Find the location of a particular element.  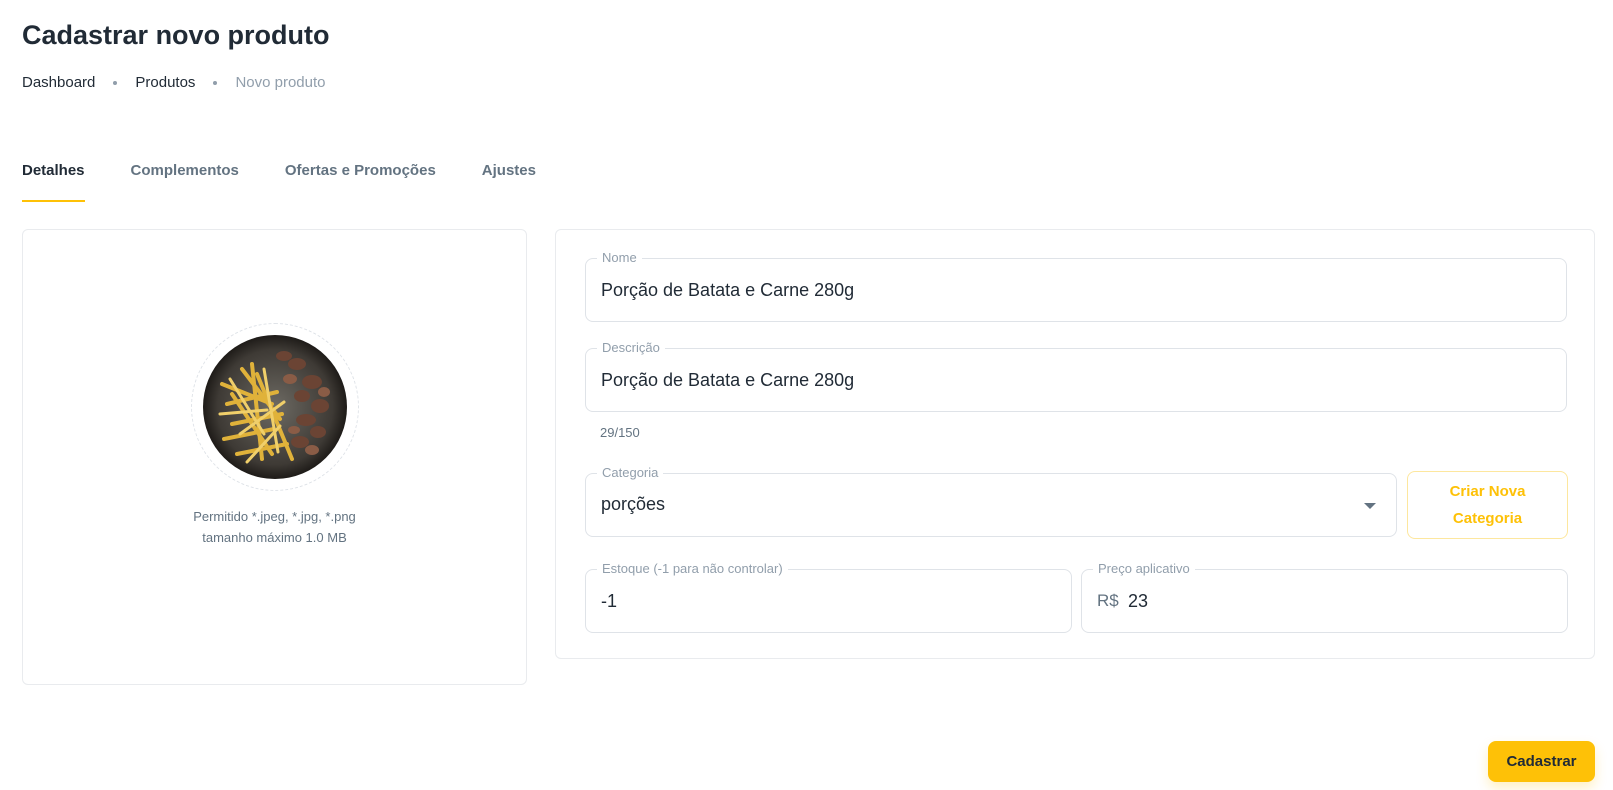

descricao-char-counter: 29/150 is located at coordinates (620, 432).